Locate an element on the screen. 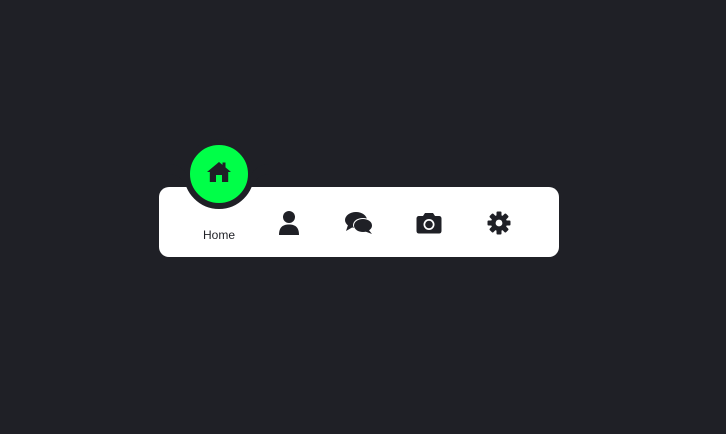 The width and height of the screenshot is (726, 434). nav-item-settings is located at coordinates (499, 222).